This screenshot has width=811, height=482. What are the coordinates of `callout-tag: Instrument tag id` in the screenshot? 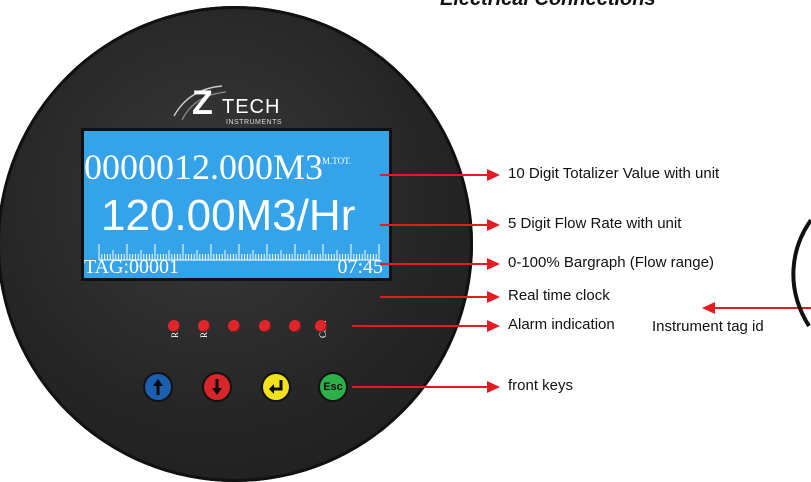 It's located at (708, 326).